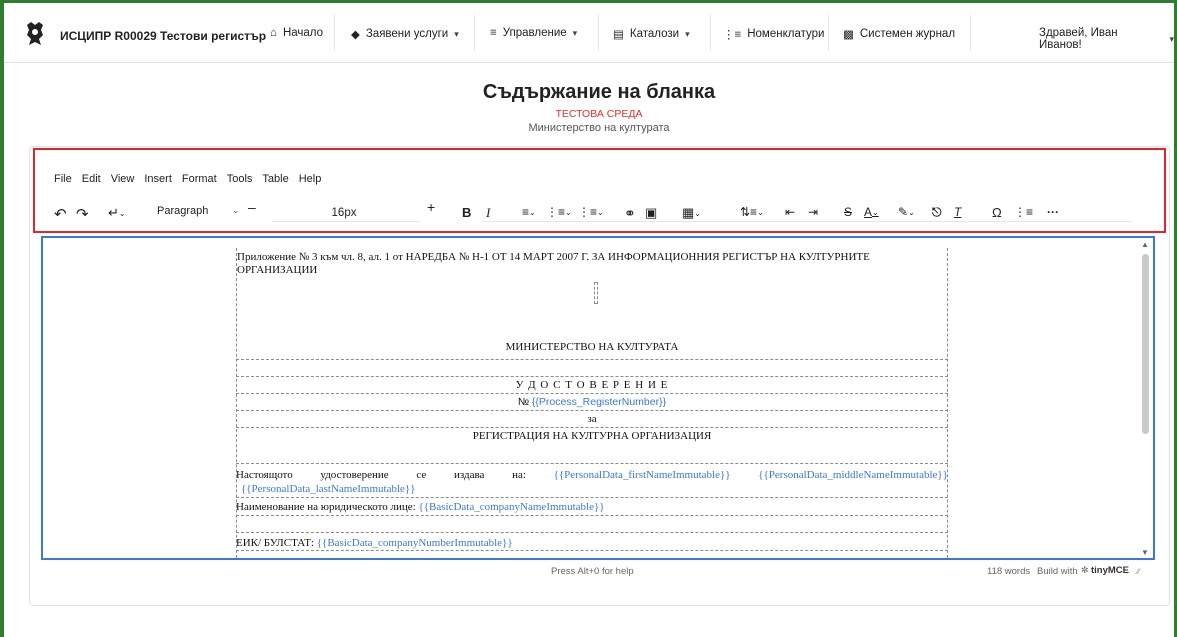 This screenshot has width=1177, height=637. I want to click on menu-help: Help, so click(310, 179).